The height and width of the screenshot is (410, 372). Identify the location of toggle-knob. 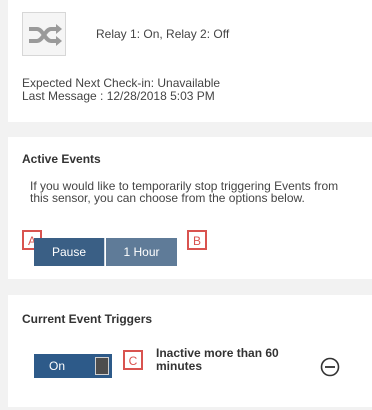
(102, 366).